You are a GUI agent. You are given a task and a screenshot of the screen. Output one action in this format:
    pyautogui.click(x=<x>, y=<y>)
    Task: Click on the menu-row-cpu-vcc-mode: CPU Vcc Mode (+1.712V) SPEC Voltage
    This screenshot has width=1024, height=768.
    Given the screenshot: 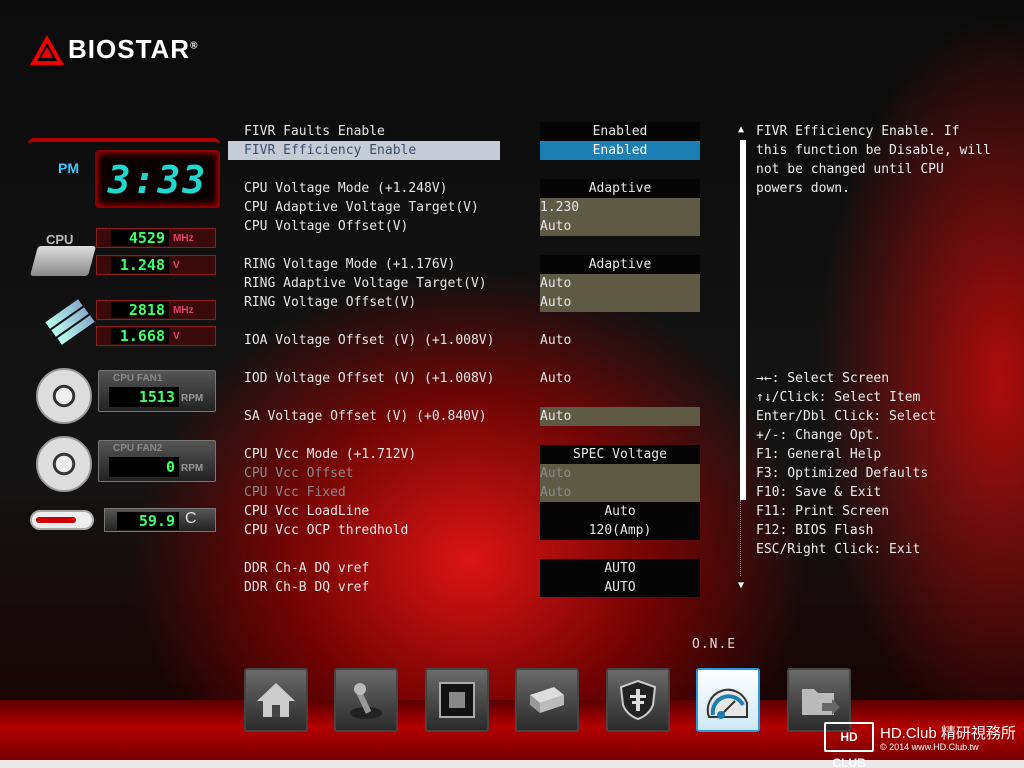 What is the action you would take?
    pyautogui.click(x=473, y=454)
    